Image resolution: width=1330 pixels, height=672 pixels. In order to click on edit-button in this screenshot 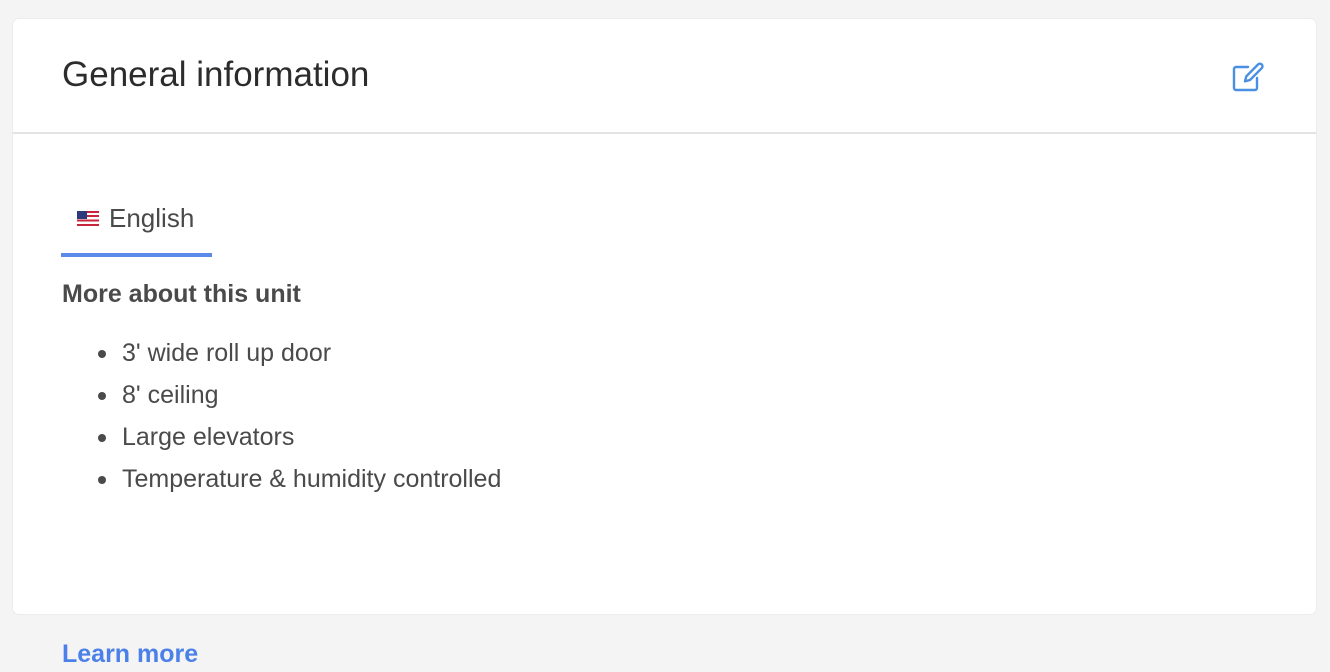, I will do `click(1248, 77)`.